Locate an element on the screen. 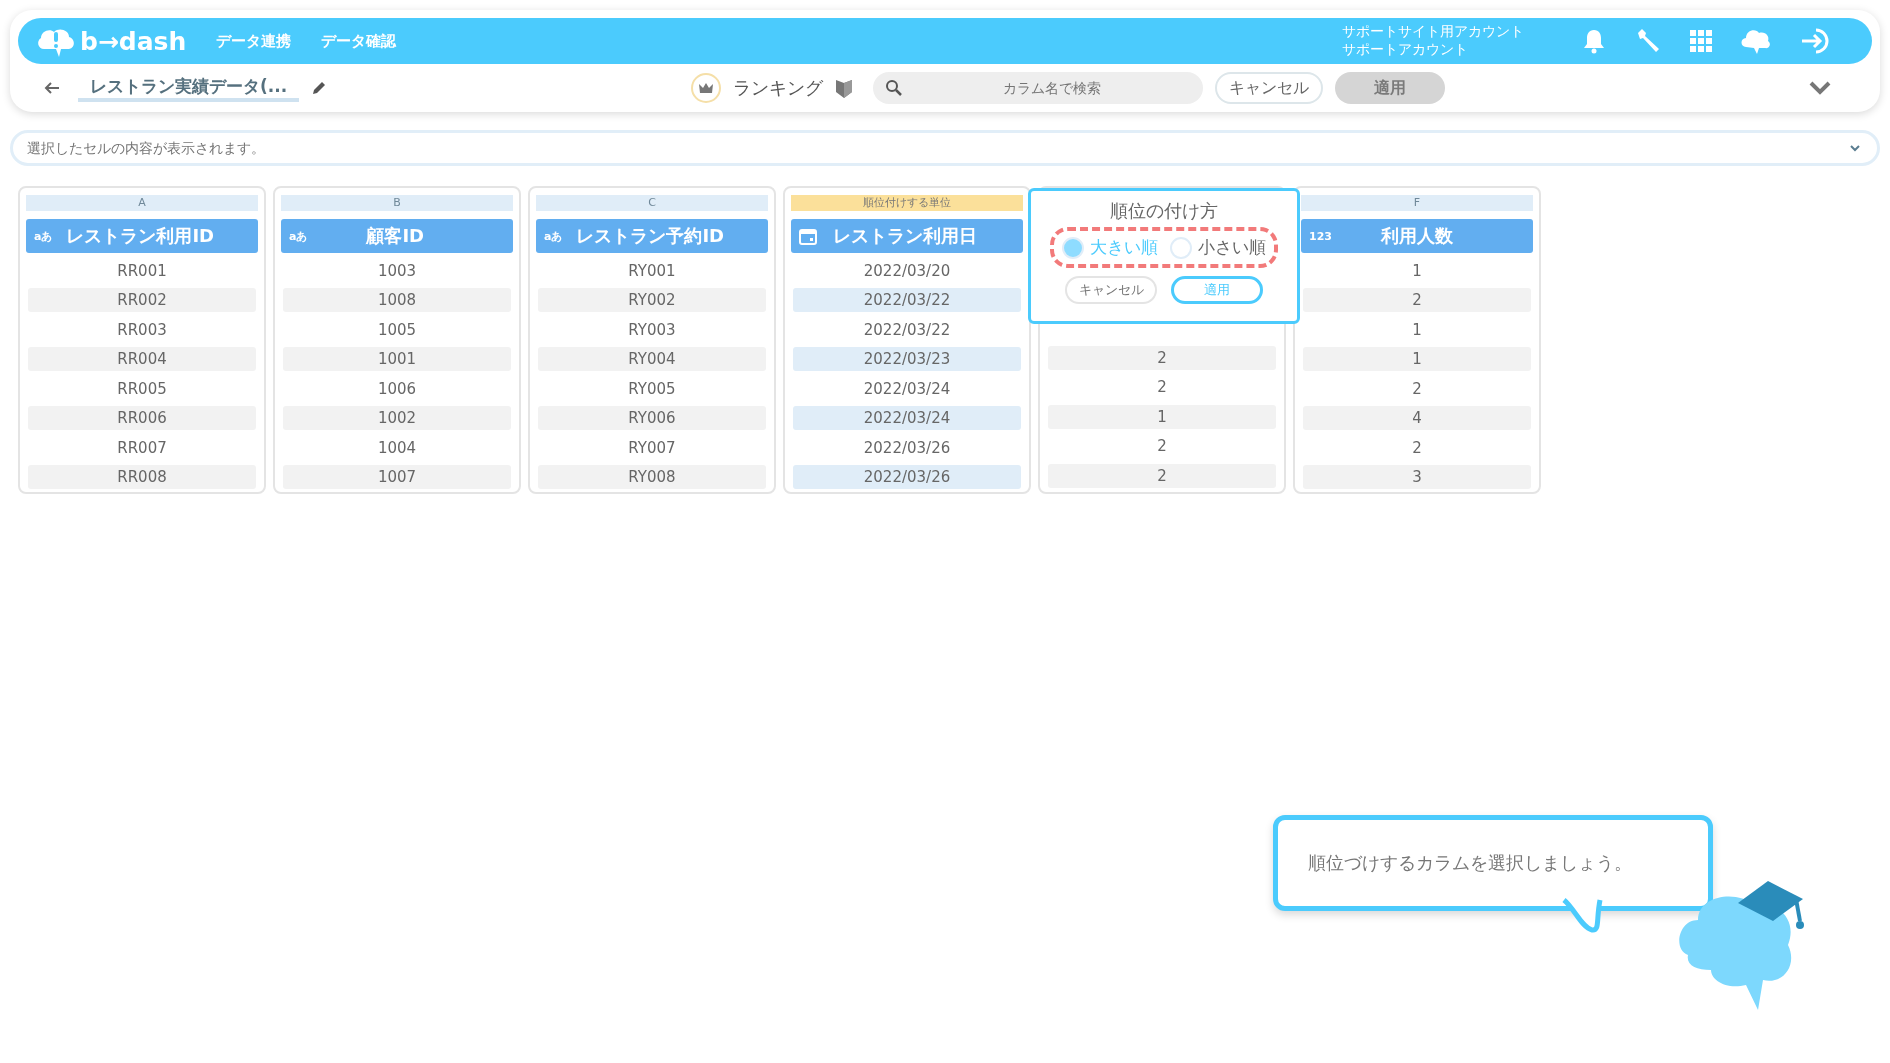 This screenshot has height=1063, width=1890. table-cell-text: 2022/03/20 is located at coordinates (907, 271).